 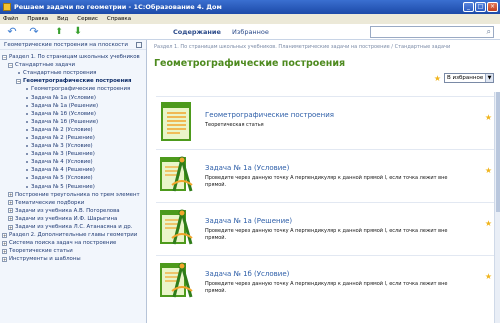 What do you see at coordinates (73, 122) in the screenshot?
I see `tree-item: Задача № 1б (Решение)` at bounding box center [73, 122].